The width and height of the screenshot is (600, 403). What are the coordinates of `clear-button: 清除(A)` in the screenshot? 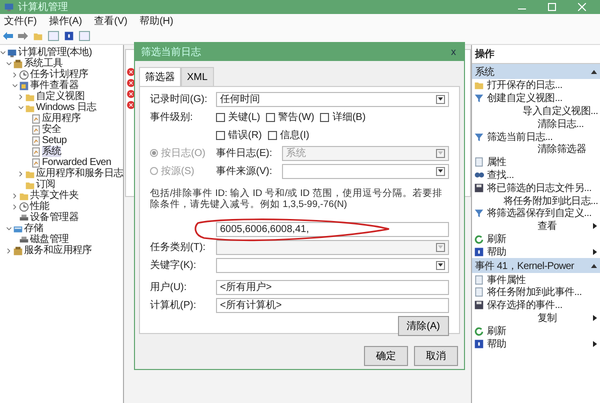 It's located at (423, 326).